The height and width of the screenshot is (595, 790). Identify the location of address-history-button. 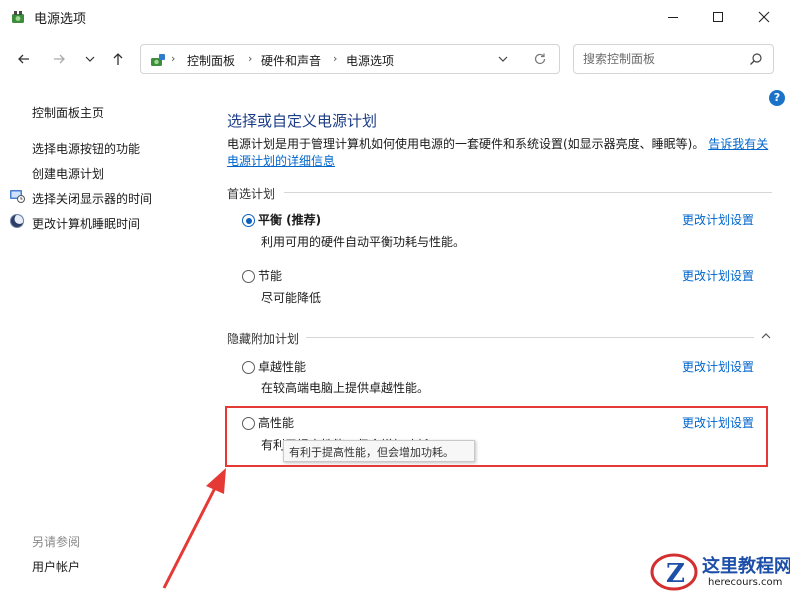
(503, 60).